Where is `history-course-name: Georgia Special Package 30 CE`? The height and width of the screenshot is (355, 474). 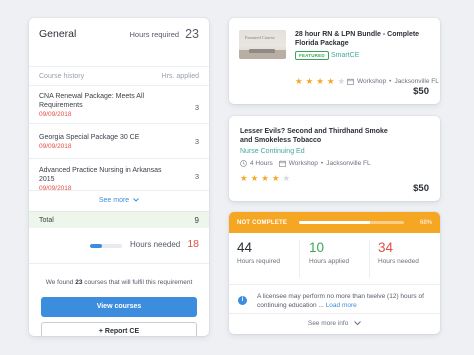 history-course-name: Georgia Special Package 30 CE is located at coordinates (89, 137).